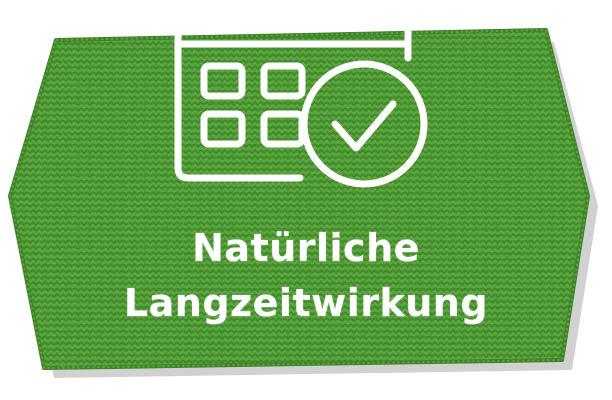  What do you see at coordinates (306, 248) in the screenshot?
I see `badge-title-line-1: Natürliche` at bounding box center [306, 248].